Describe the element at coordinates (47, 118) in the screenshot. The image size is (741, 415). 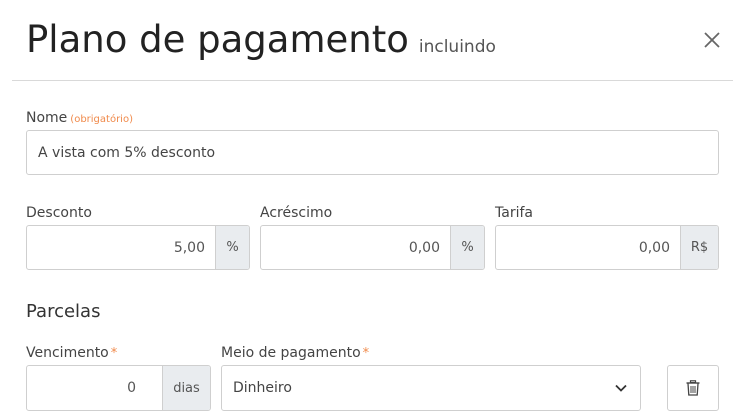
I see `nome-label-text: Nome` at that location.